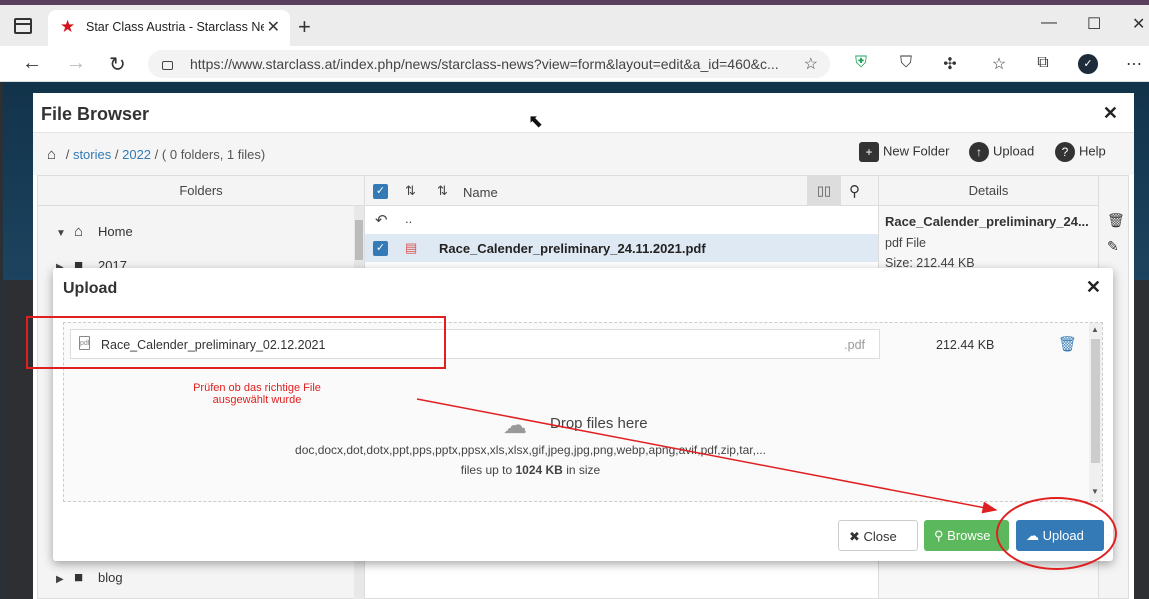  Describe the element at coordinates (1001, 152) in the screenshot. I see `toolbar-upload-button: ↑ Upload` at that location.